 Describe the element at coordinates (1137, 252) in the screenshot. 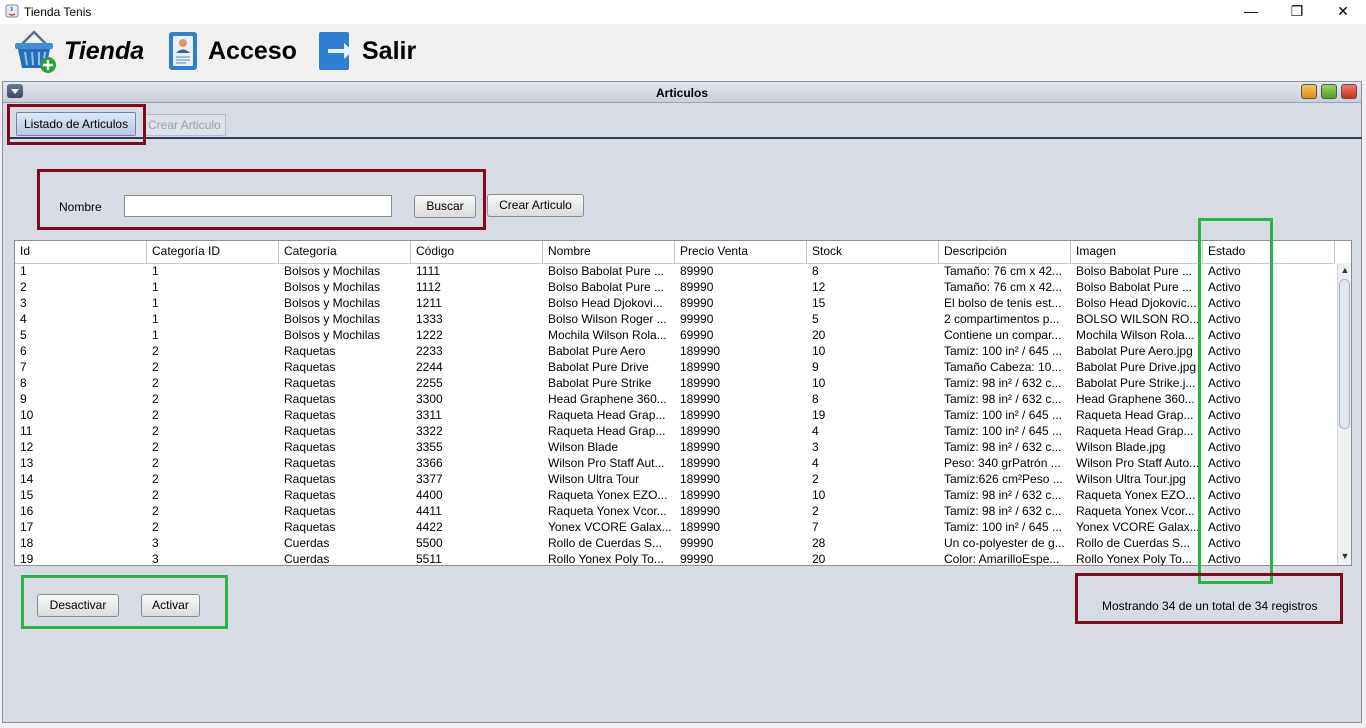

I see `column-header: Imagen` at that location.